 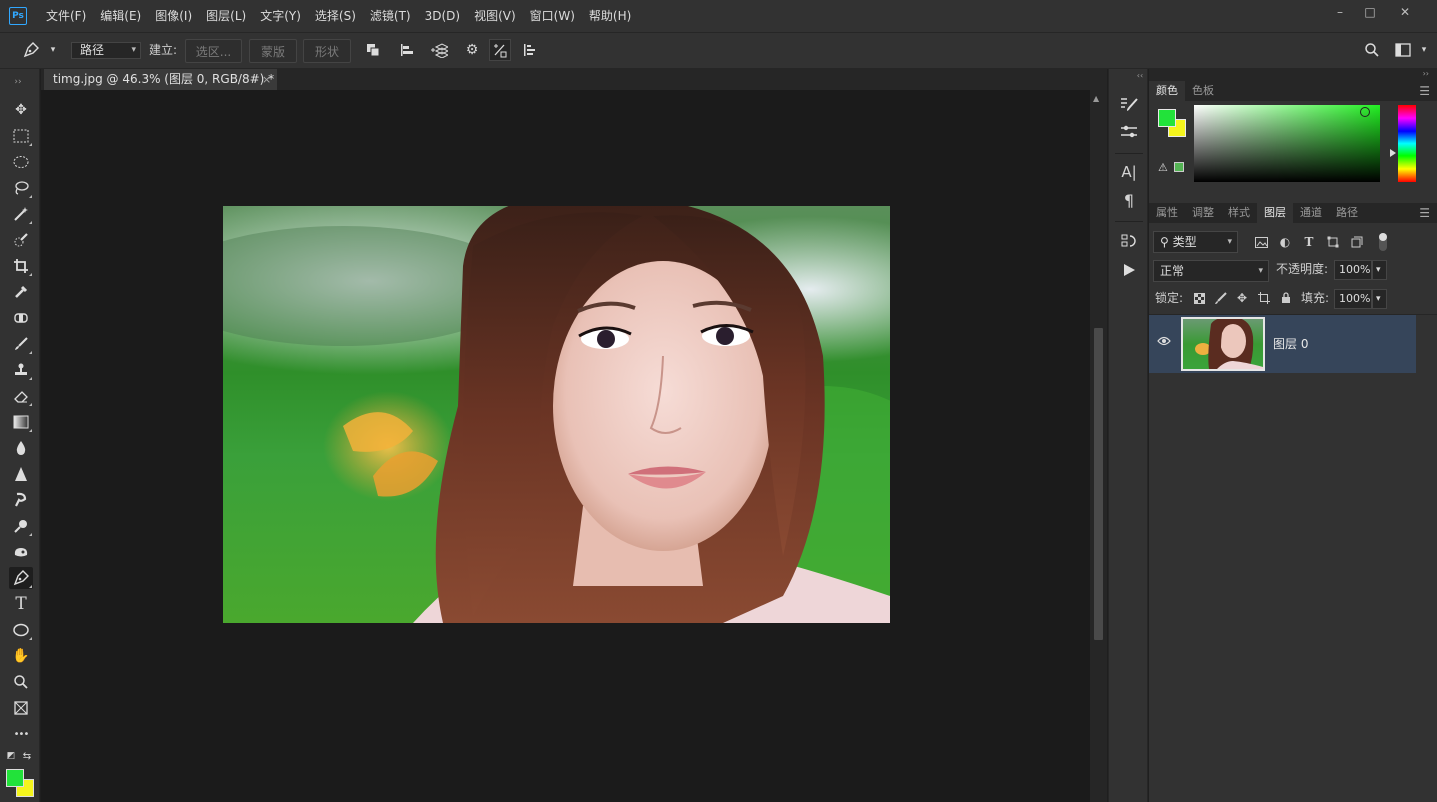 I want to click on foreground-color-swatch, so click(x=15, y=778).